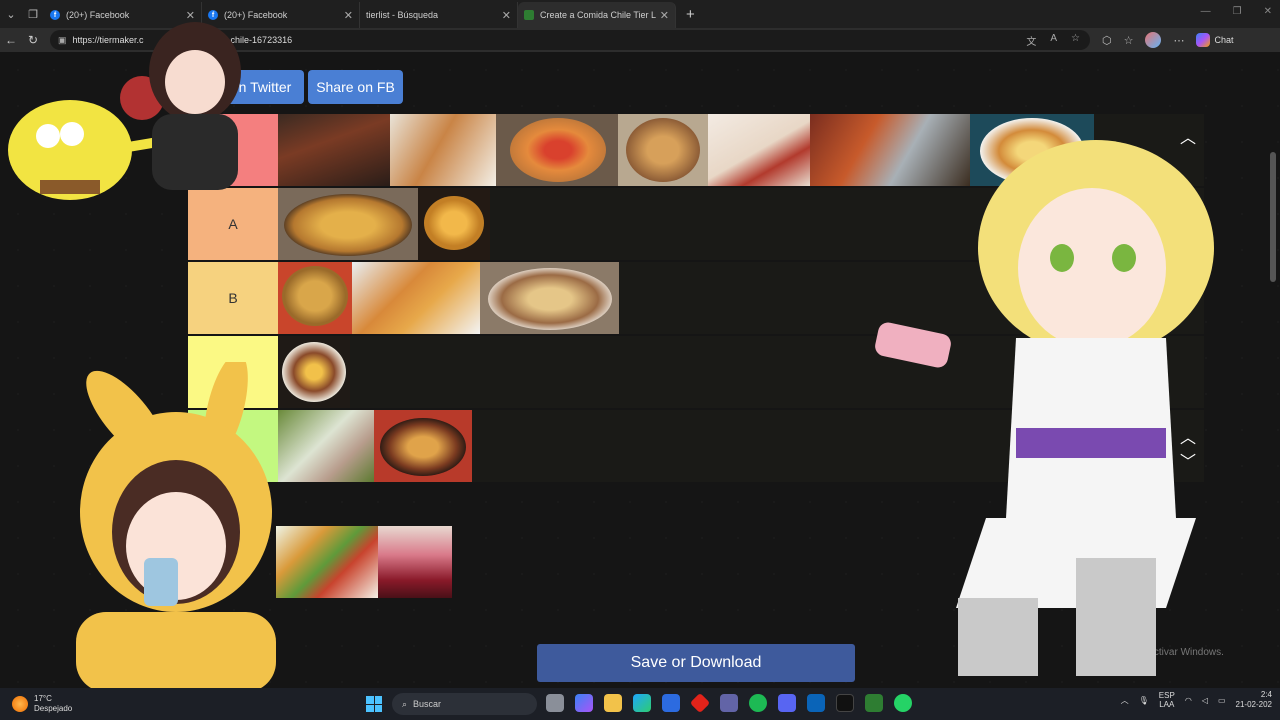 This screenshot has width=1280, height=720. I want to click on food-item-completo, so click(443, 150).